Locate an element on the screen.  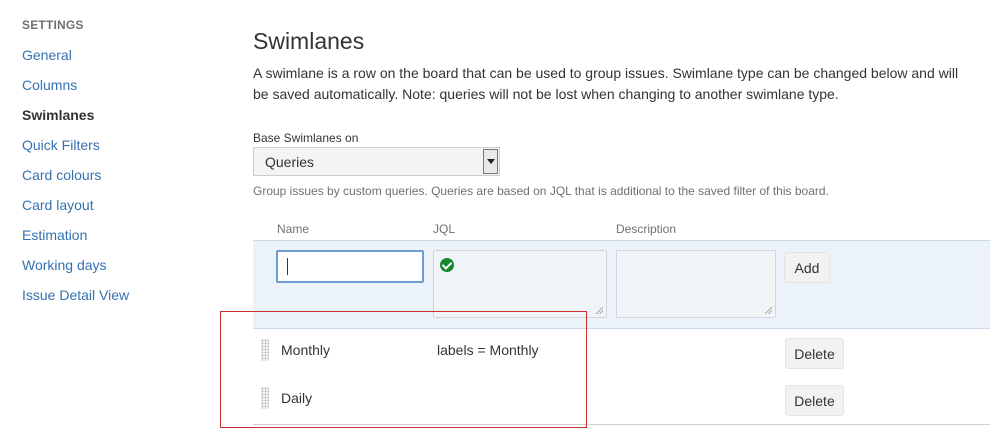
page-title: Swimlanes is located at coordinates (309, 41).